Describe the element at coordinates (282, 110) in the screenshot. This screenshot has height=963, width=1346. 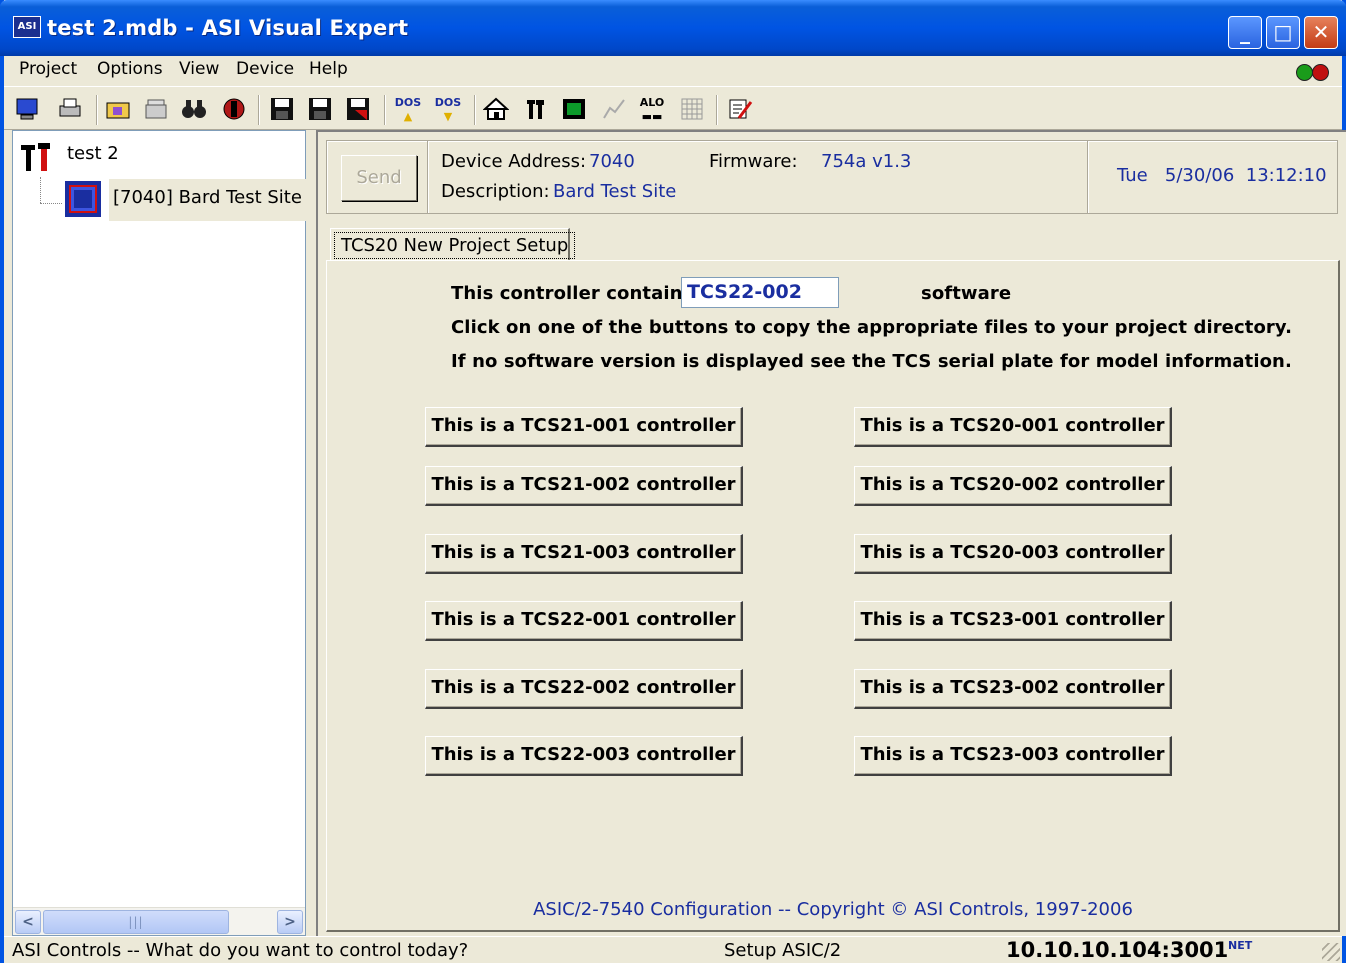
I see `save-icon` at that location.